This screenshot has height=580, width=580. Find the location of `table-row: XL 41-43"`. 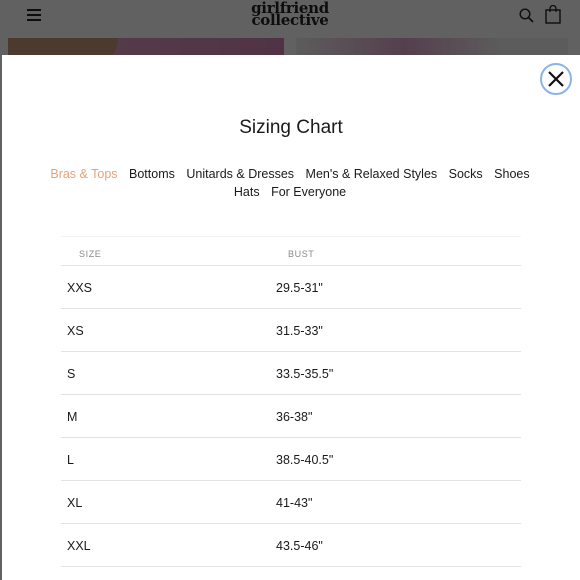

table-row: XL 41-43" is located at coordinates (291, 502).